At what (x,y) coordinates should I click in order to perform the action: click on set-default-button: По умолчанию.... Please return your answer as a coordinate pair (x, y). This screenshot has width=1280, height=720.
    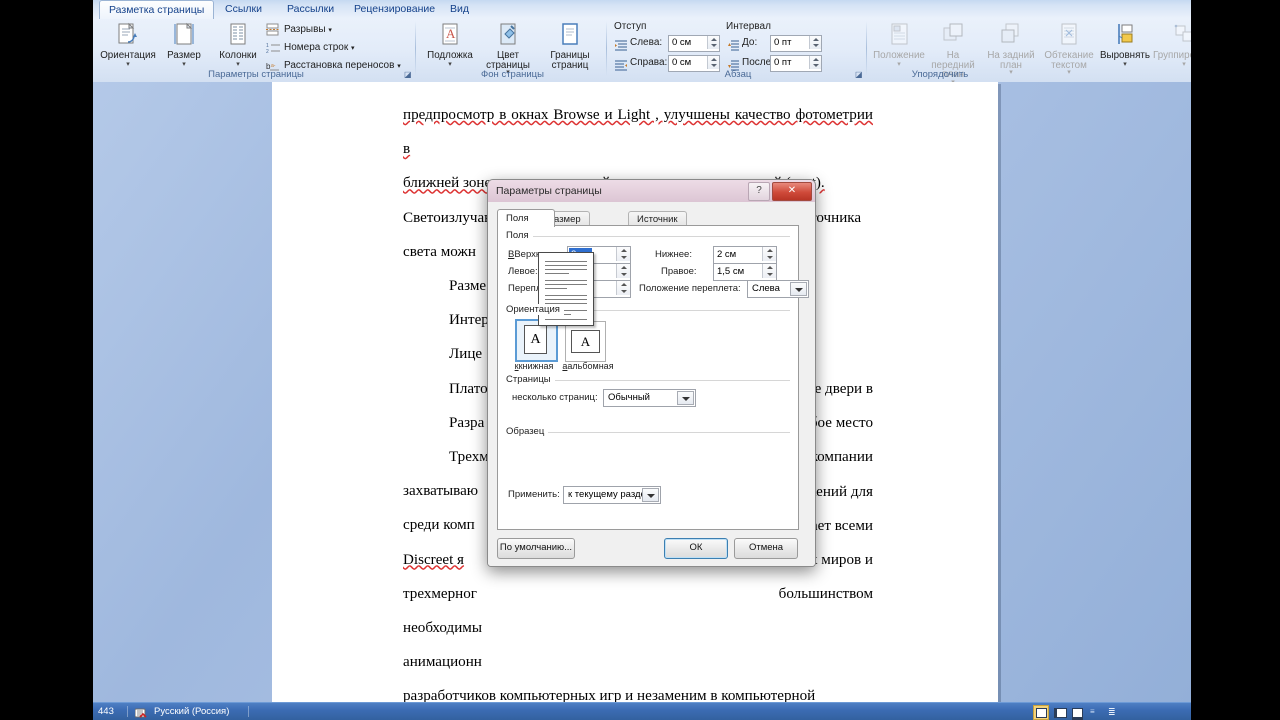
    Looking at the image, I should click on (536, 548).